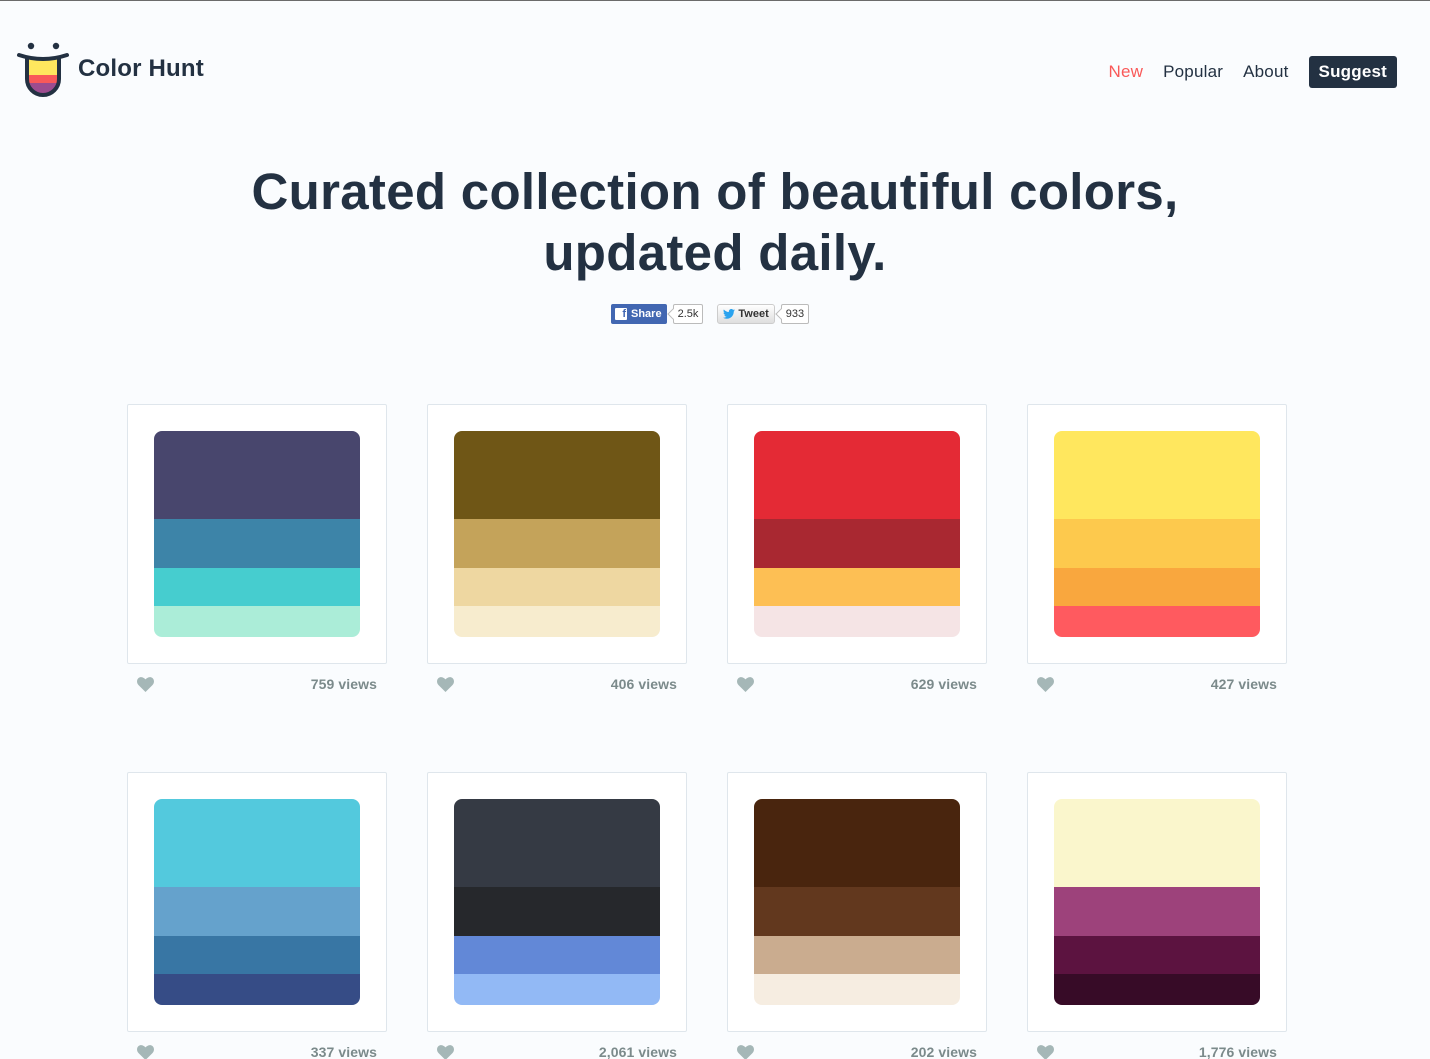 The height and width of the screenshot is (1059, 1430). I want to click on facebook-share-label: Share, so click(646, 314).